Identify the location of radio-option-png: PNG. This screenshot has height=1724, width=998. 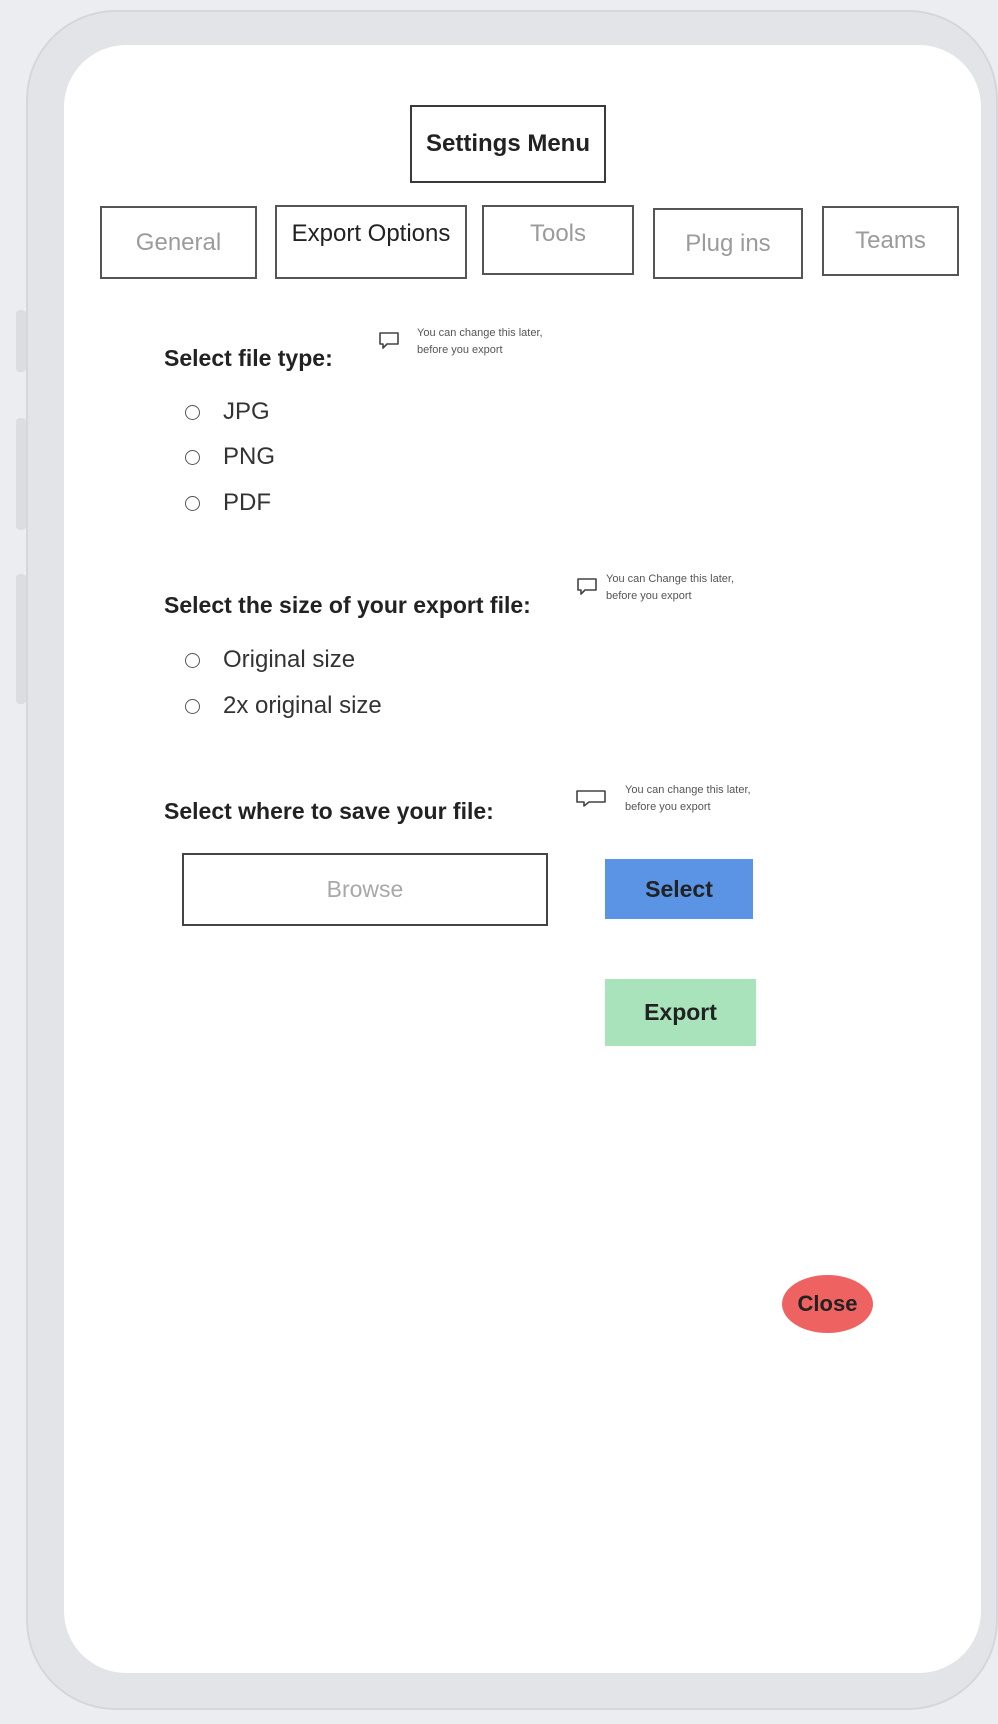
(230, 457).